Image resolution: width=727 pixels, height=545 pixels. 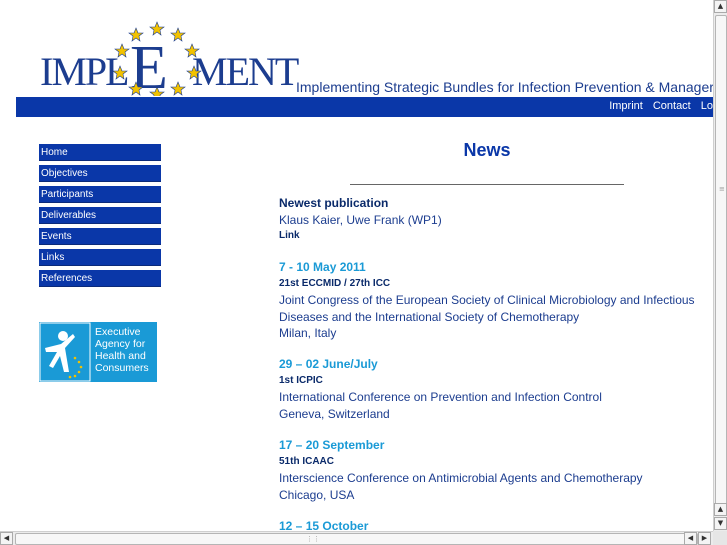 I want to click on event-location: Geneva, Switzerland, so click(x=334, y=413).